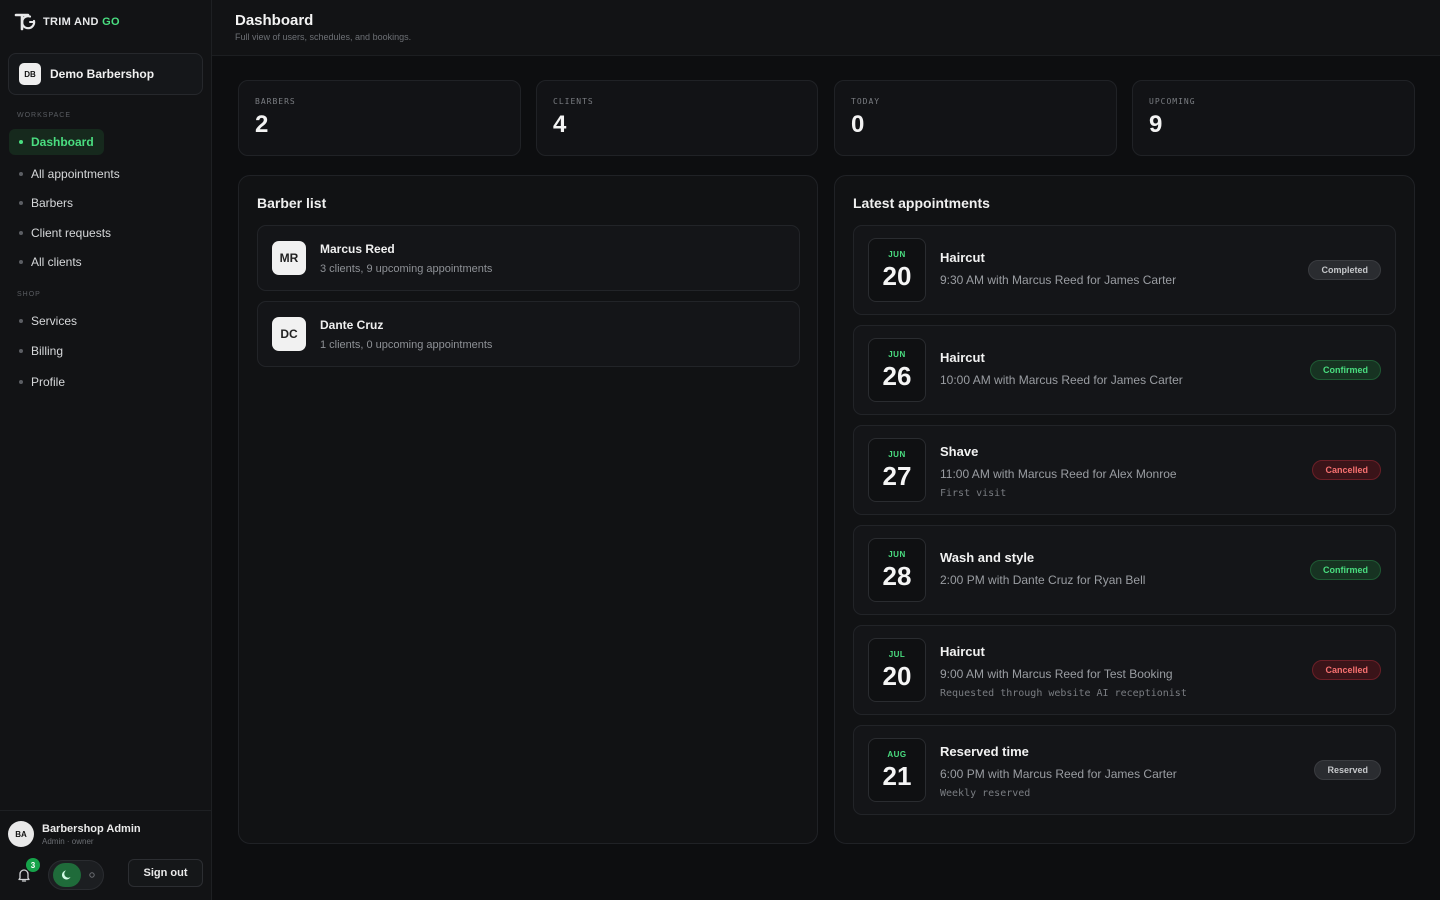  What do you see at coordinates (289, 258) in the screenshot?
I see `avatar: MR` at bounding box center [289, 258].